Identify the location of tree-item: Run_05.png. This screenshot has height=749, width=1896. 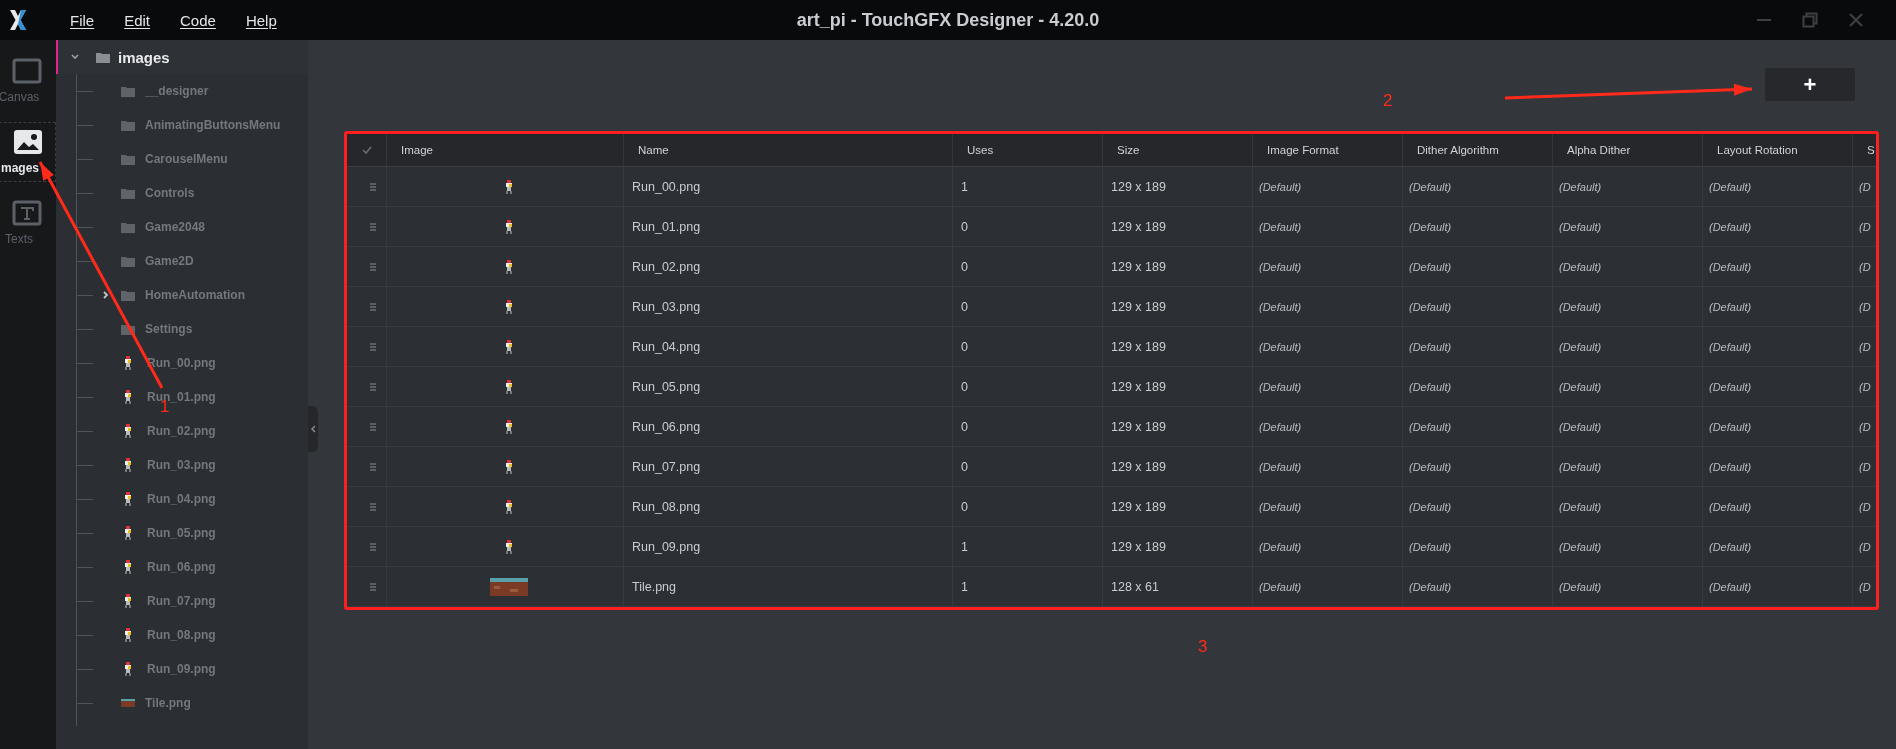
(181, 533).